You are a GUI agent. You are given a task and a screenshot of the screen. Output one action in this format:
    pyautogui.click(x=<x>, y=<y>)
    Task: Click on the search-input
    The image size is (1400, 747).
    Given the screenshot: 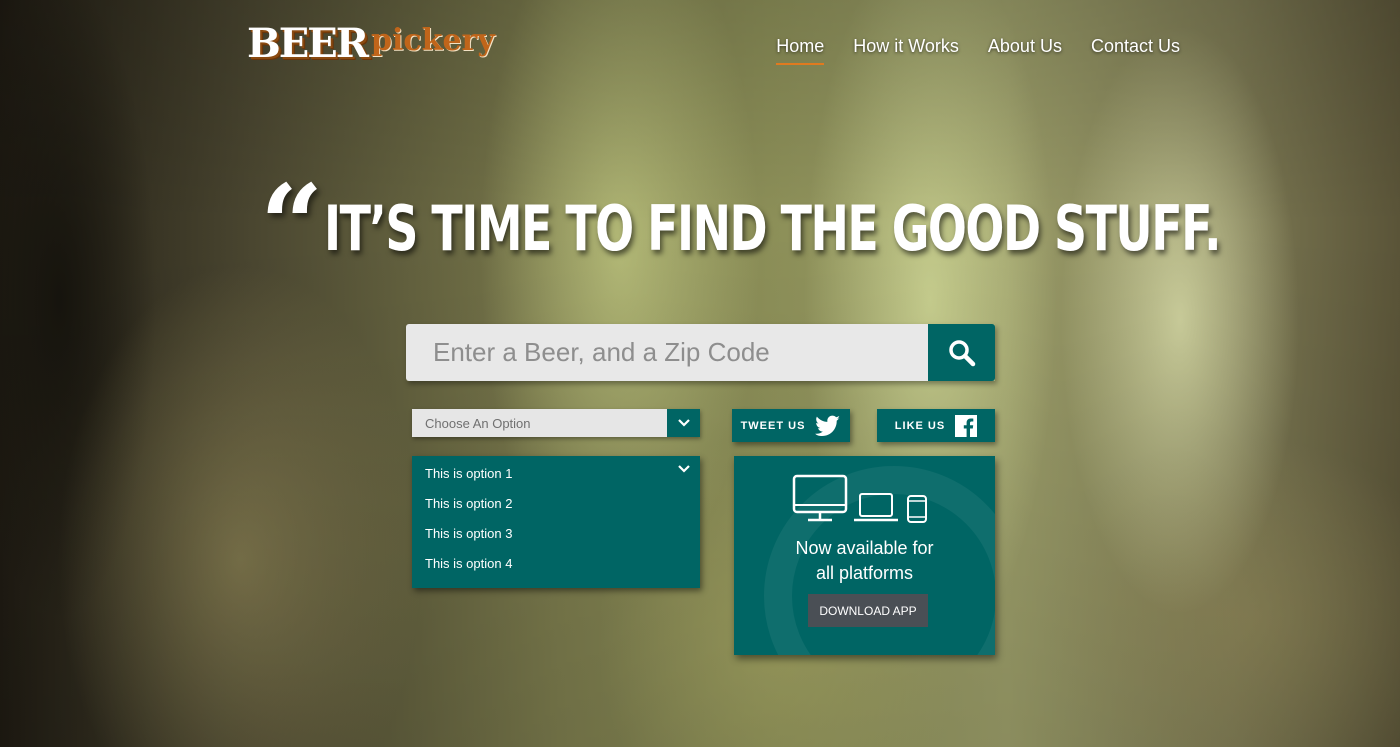 What is the action you would take?
    pyautogui.click(x=667, y=352)
    